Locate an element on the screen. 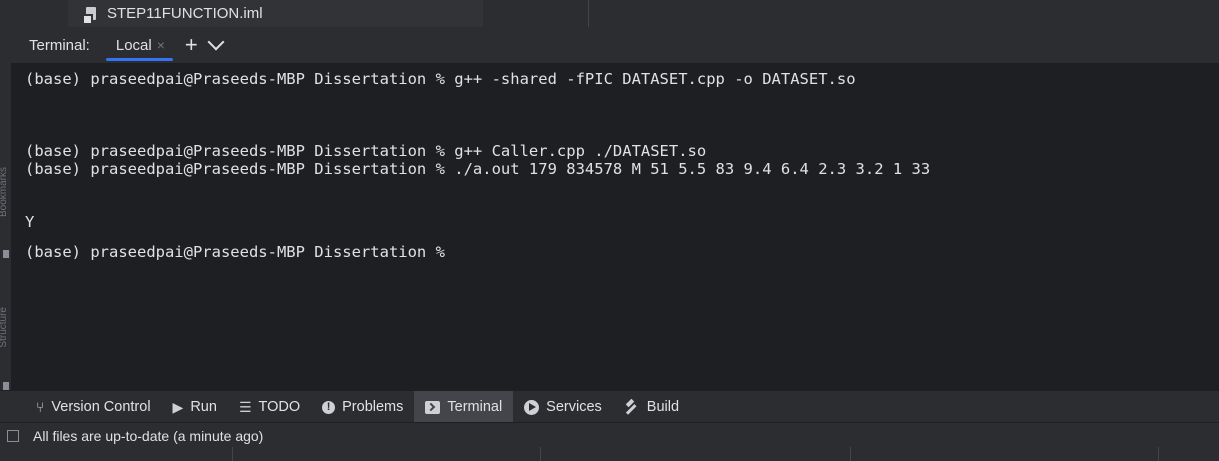 Image resolution: width=1219 pixels, height=461 pixels. terminal-line: Y is located at coordinates (30, 222).